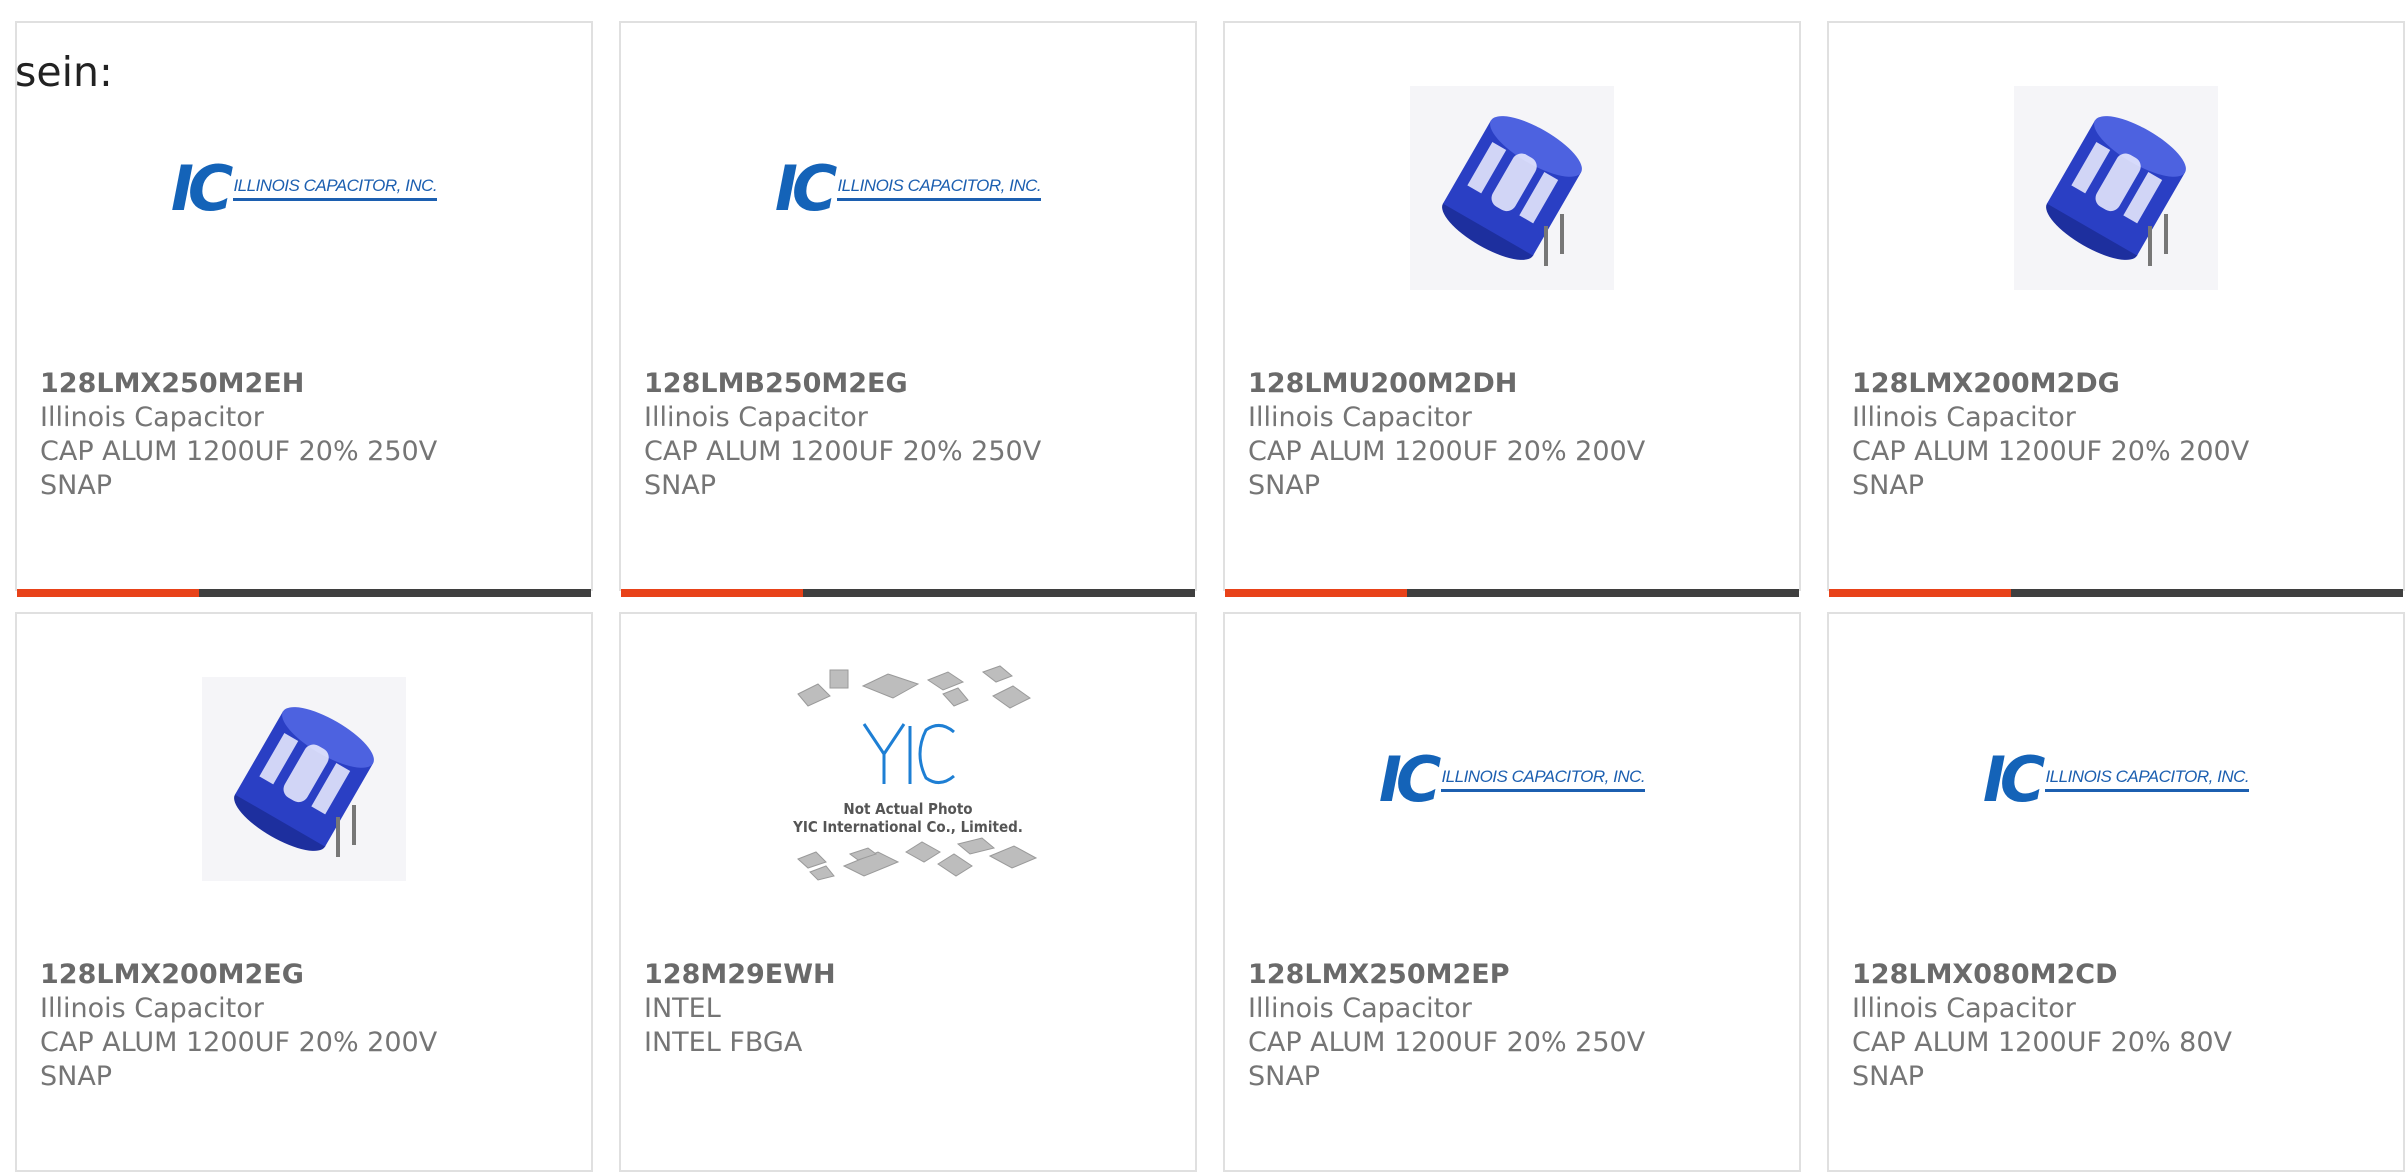 This screenshot has width=2406, height=1172. I want to click on part-number-link: 128LMX250M2EH, so click(306, 384).